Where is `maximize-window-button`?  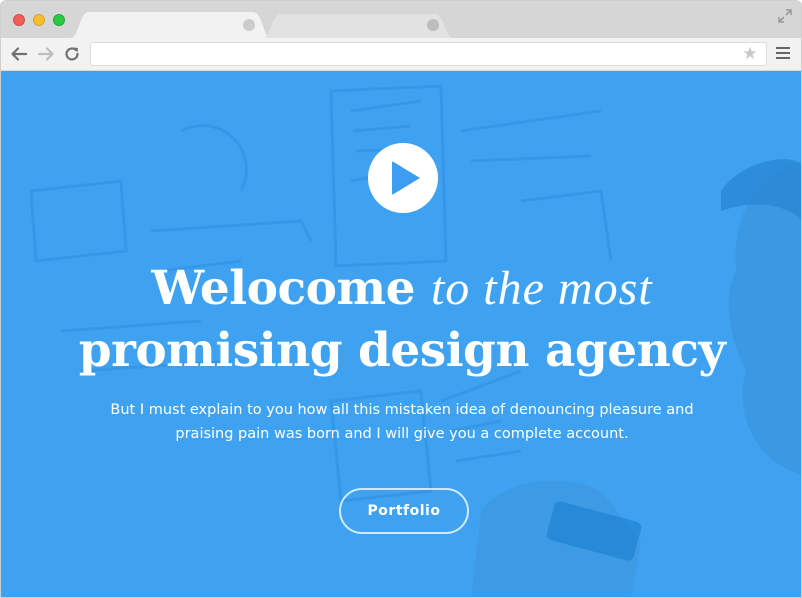 maximize-window-button is located at coordinates (59, 20).